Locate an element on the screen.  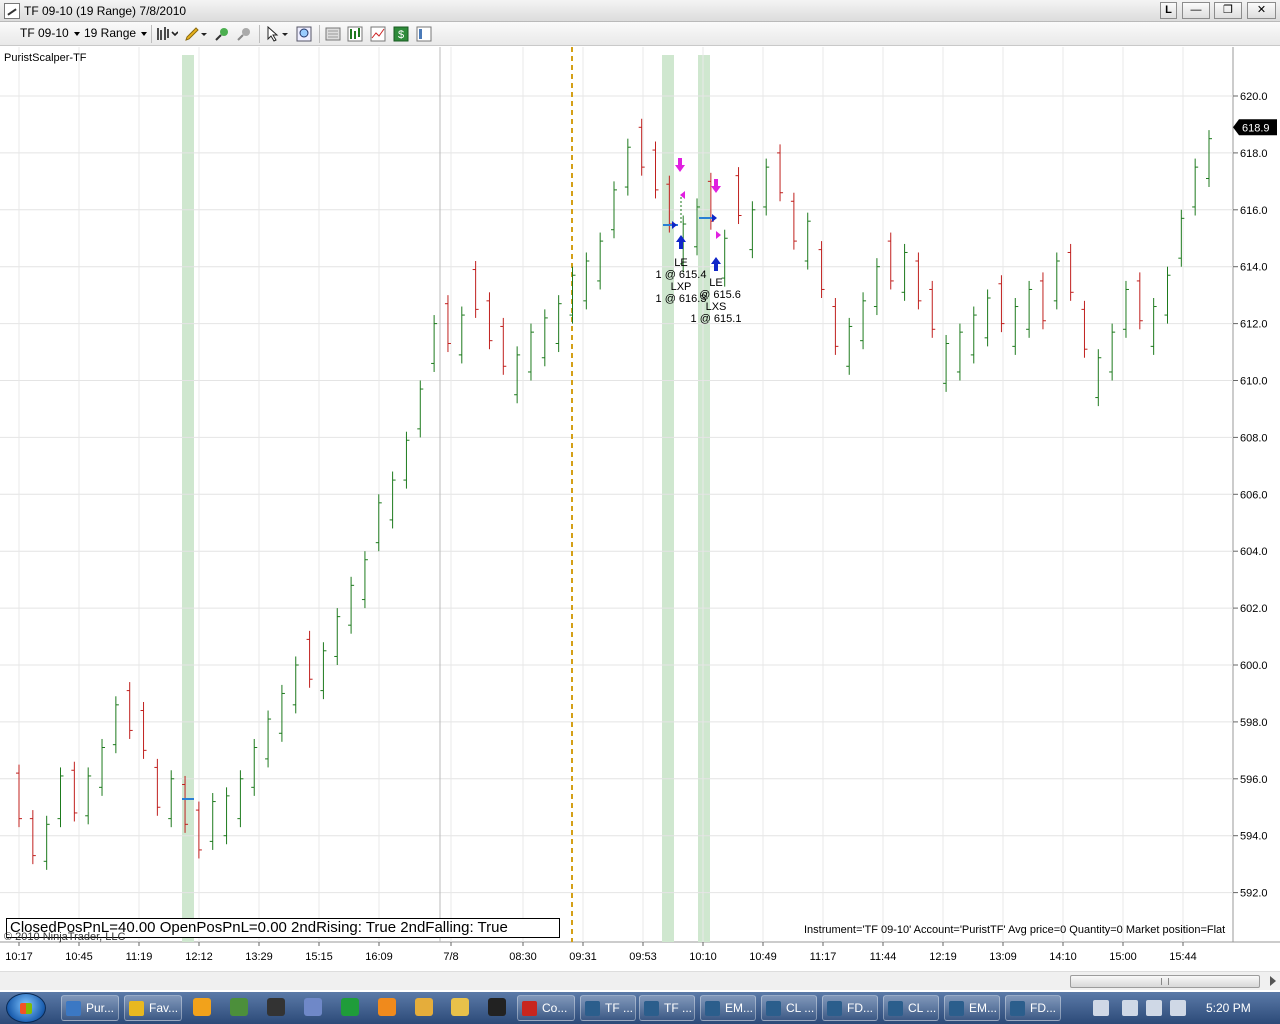
time-tick-label: 15:44 is located at coordinates (1183, 957).